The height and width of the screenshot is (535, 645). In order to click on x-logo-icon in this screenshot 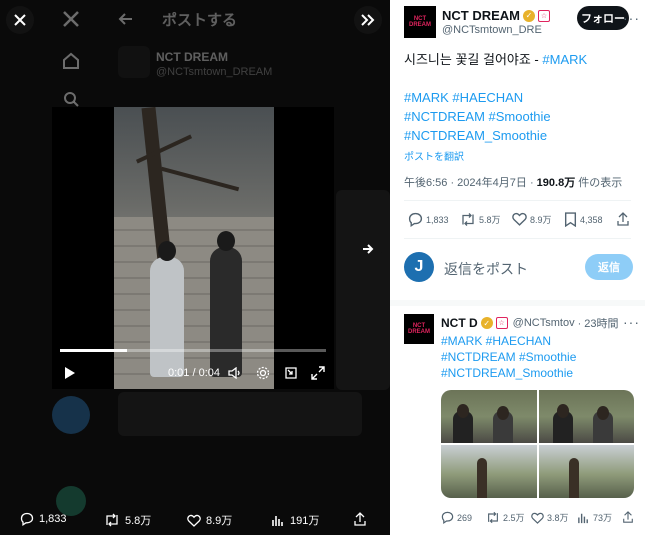, I will do `click(71, 19)`.